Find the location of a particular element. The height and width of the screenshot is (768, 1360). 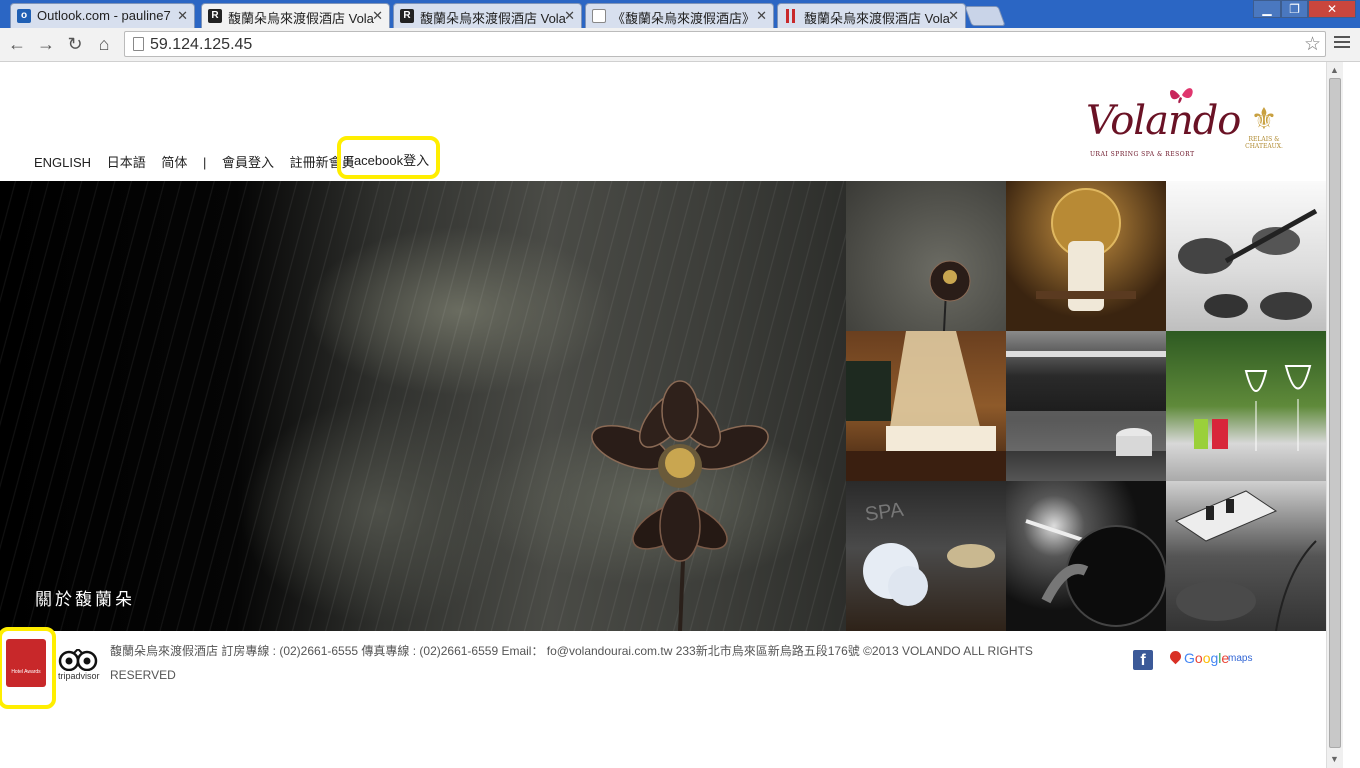

maps-label: maps is located at coordinates (1240, 658).